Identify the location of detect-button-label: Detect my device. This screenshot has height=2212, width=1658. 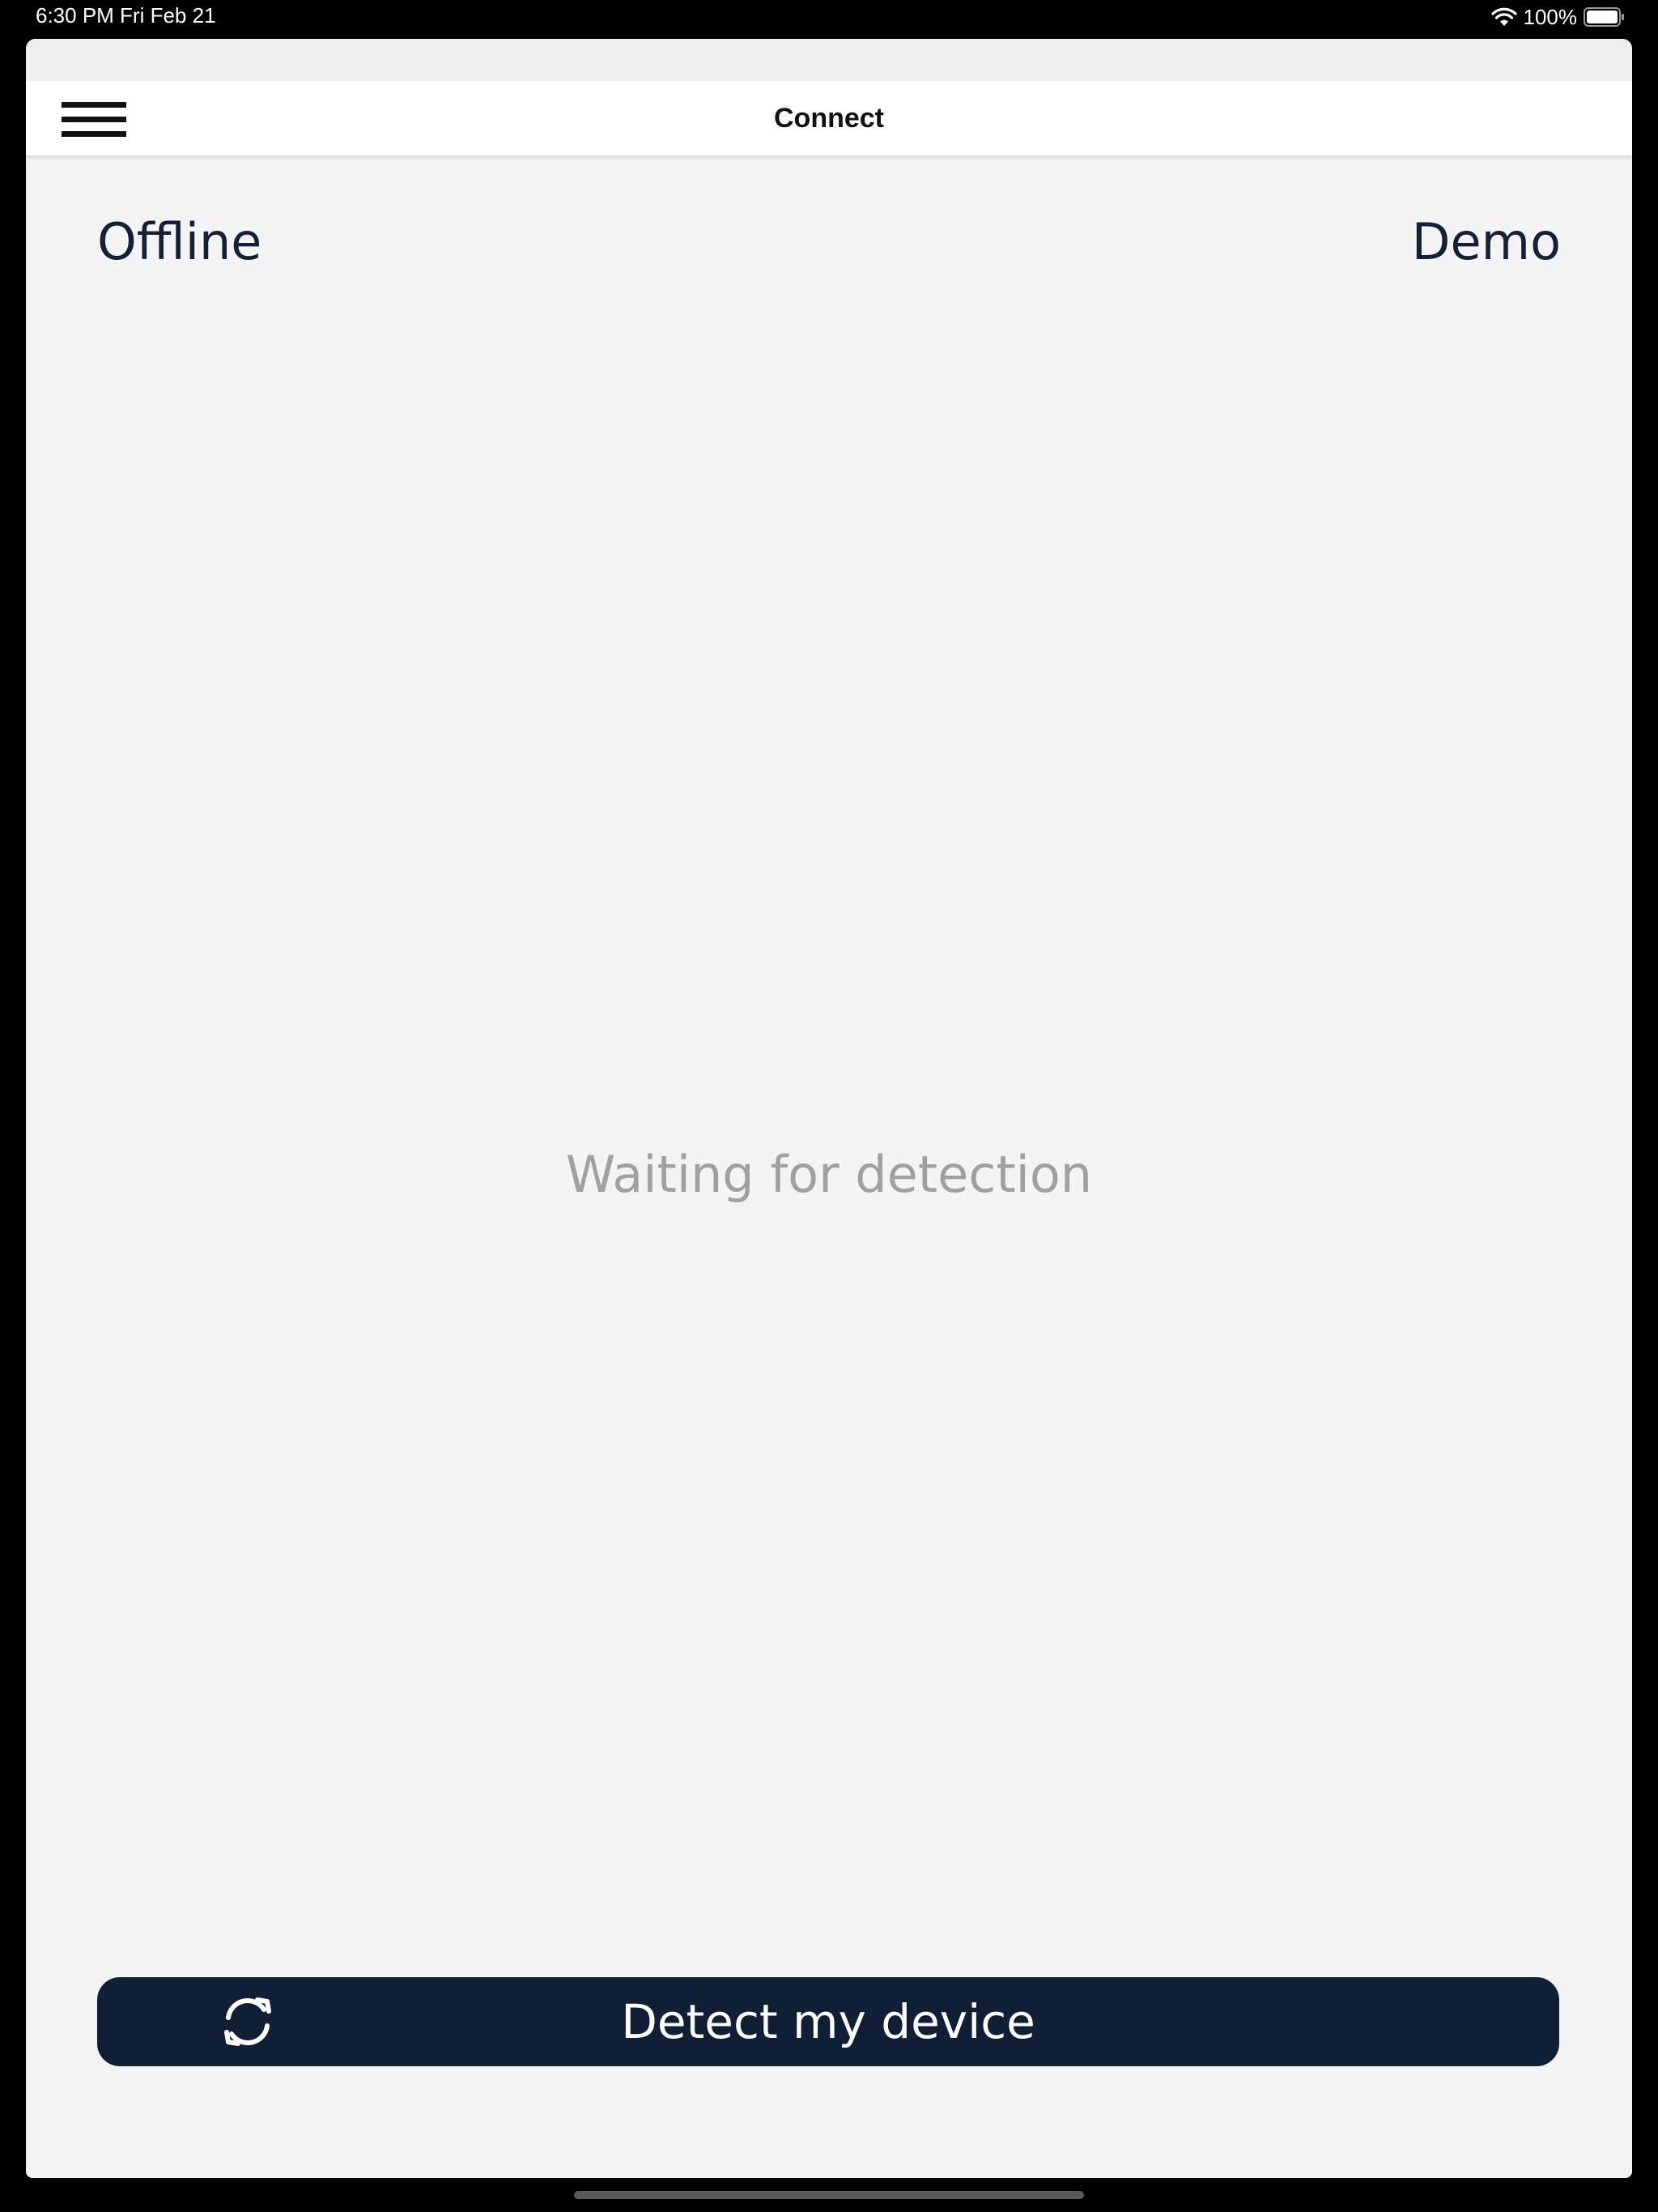
(828, 2022).